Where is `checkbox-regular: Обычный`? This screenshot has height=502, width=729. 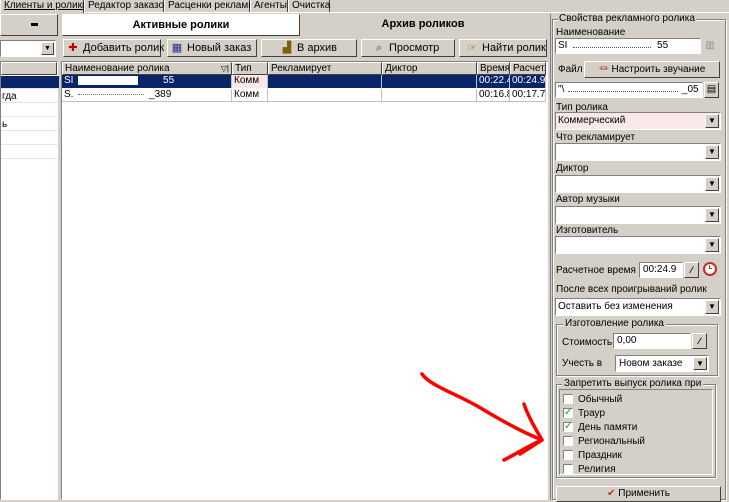 checkbox-regular: Обычный is located at coordinates (592, 400).